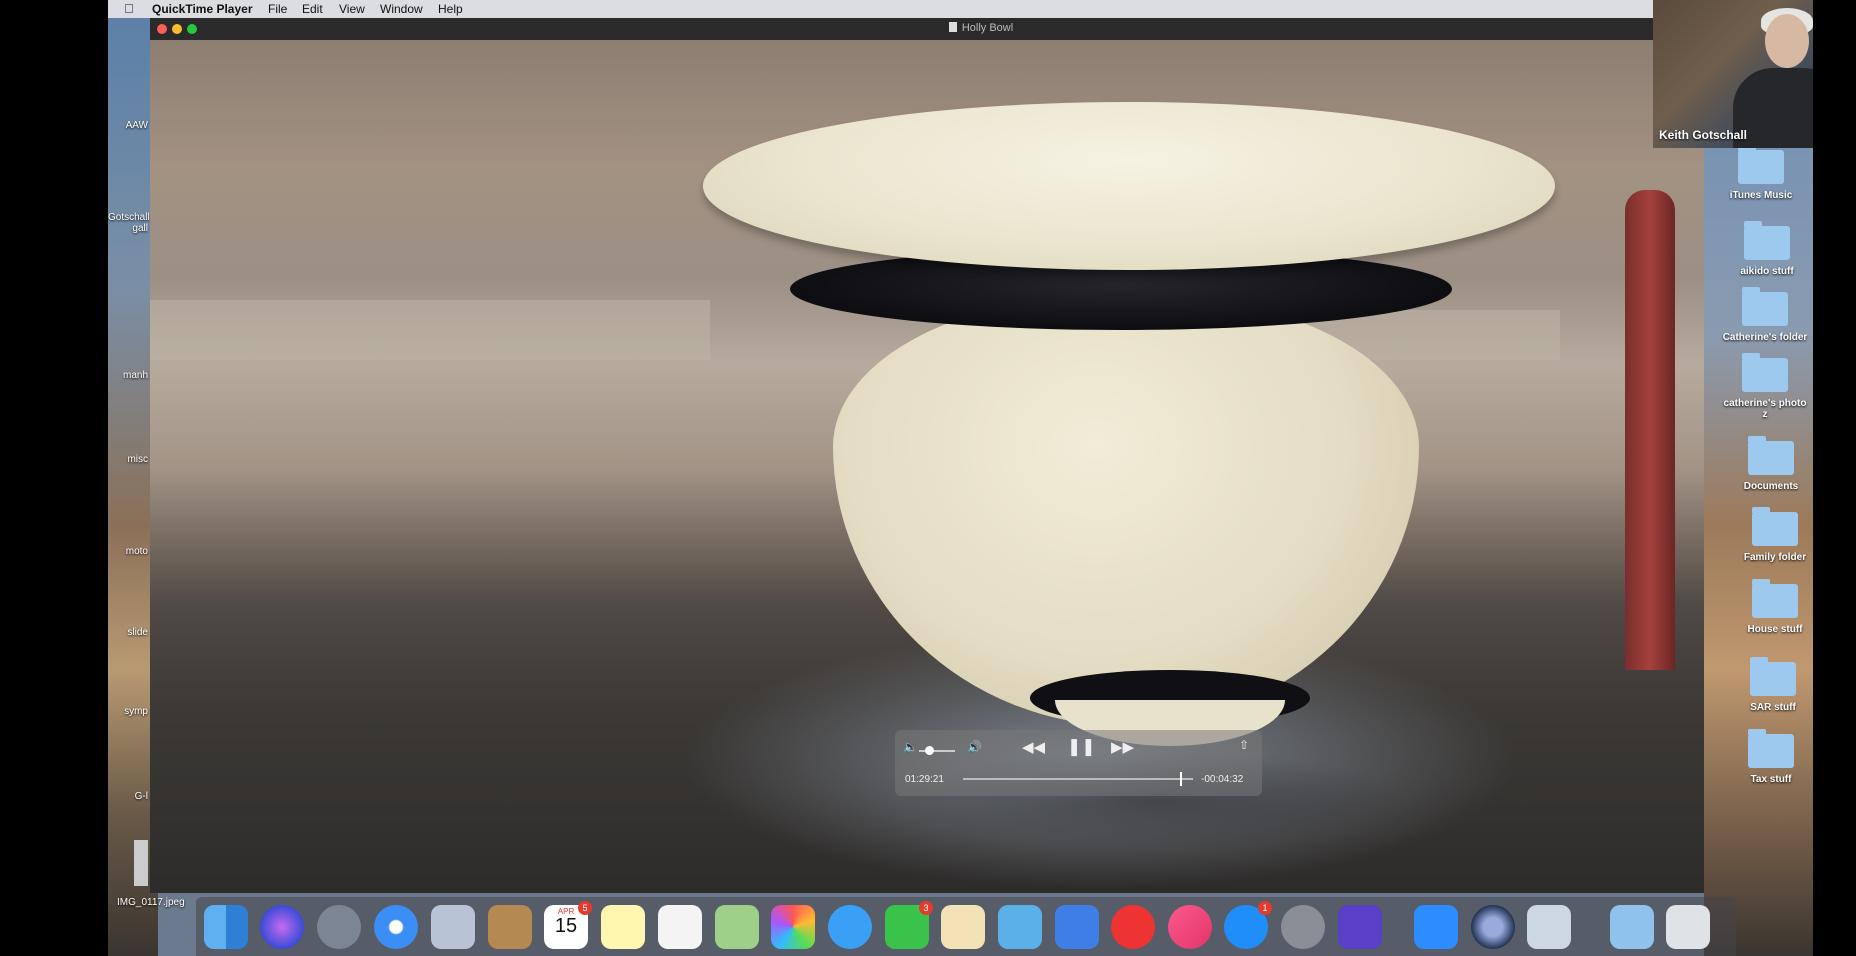  What do you see at coordinates (793, 927) in the screenshot?
I see `photos-icon` at bounding box center [793, 927].